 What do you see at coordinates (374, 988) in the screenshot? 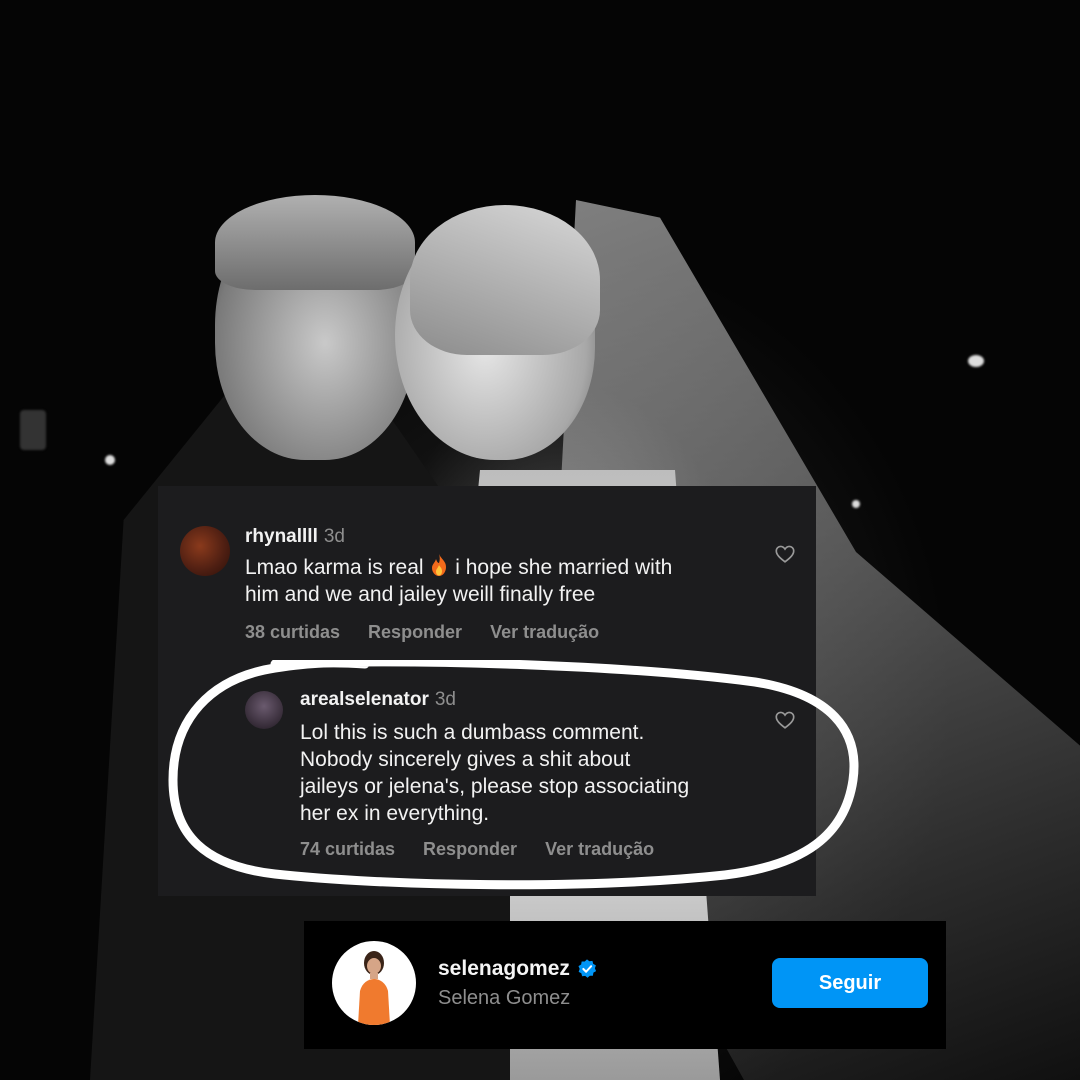
I see `profile-photo-icon` at bounding box center [374, 988].